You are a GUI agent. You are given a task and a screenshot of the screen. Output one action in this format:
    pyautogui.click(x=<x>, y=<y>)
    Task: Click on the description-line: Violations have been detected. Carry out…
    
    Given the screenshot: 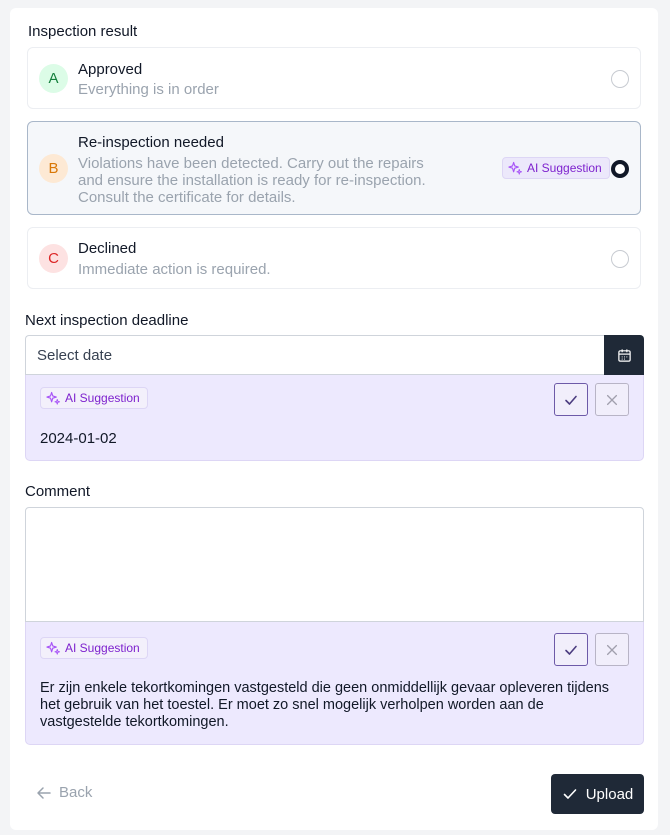 What is the action you would take?
    pyautogui.click(x=251, y=163)
    